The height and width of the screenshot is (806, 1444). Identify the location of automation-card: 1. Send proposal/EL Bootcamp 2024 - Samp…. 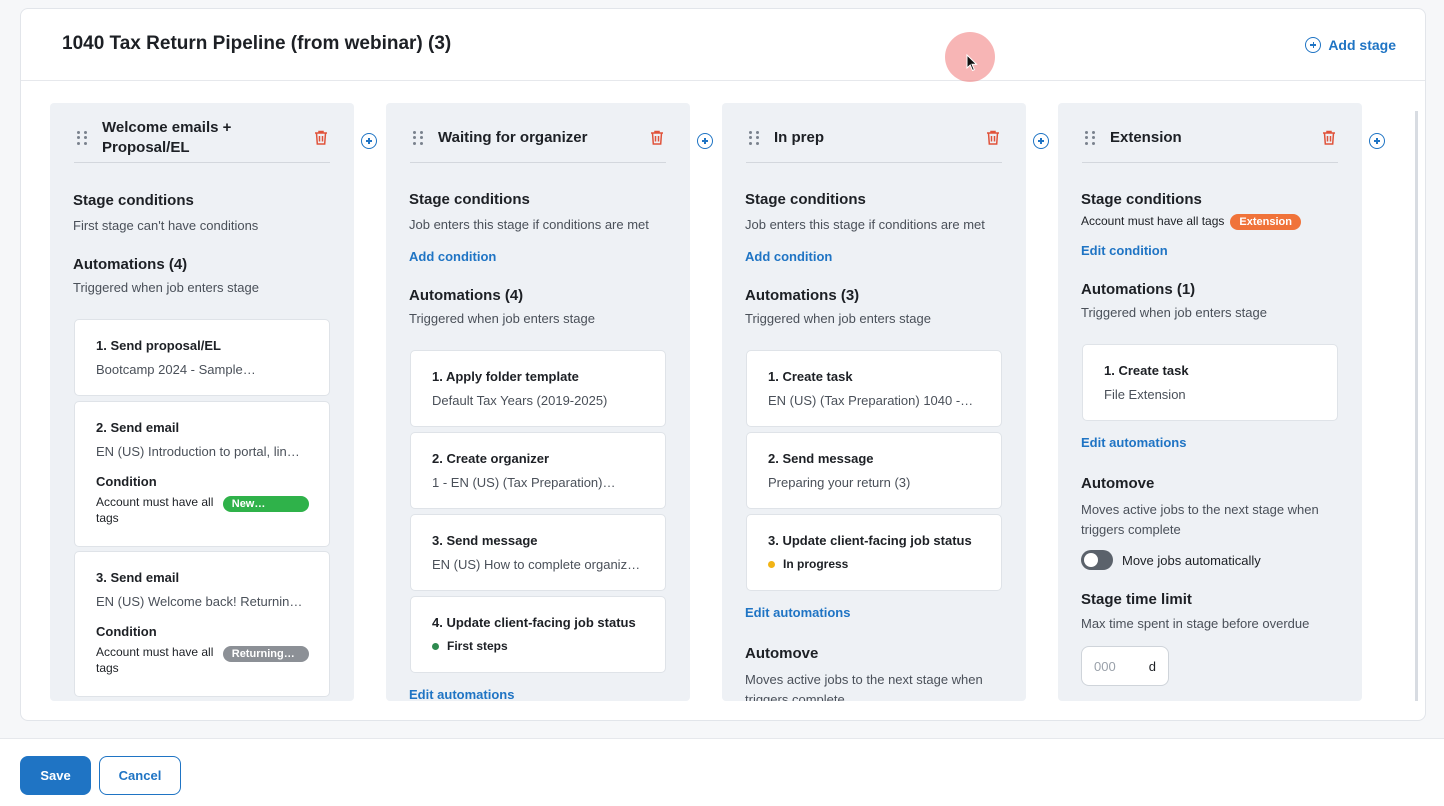
(202, 357).